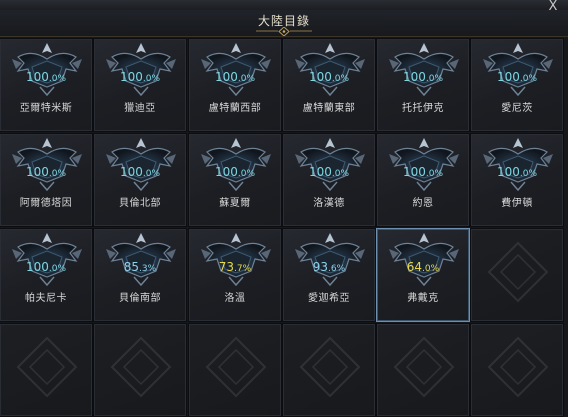 The image size is (568, 417). I want to click on region-name: 費伊頓, so click(517, 203).